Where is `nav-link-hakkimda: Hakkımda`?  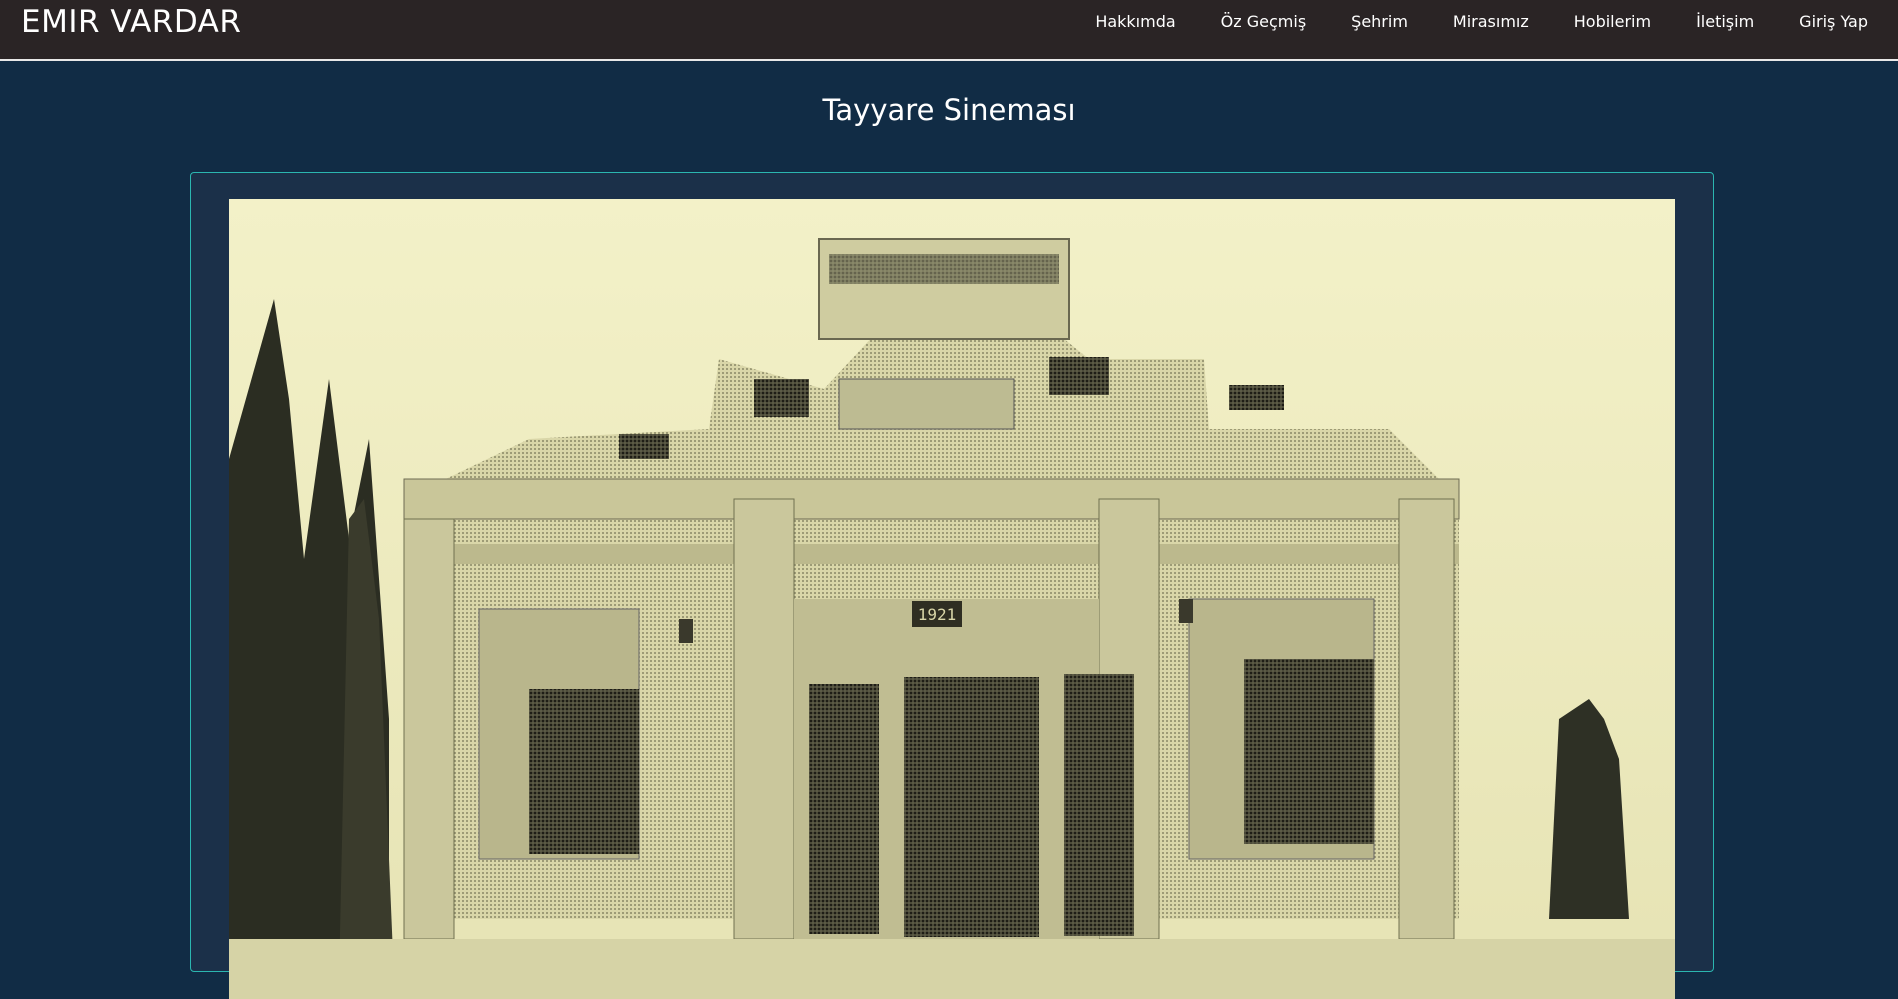
nav-link-hakkimda: Hakkımda is located at coordinates (1135, 21).